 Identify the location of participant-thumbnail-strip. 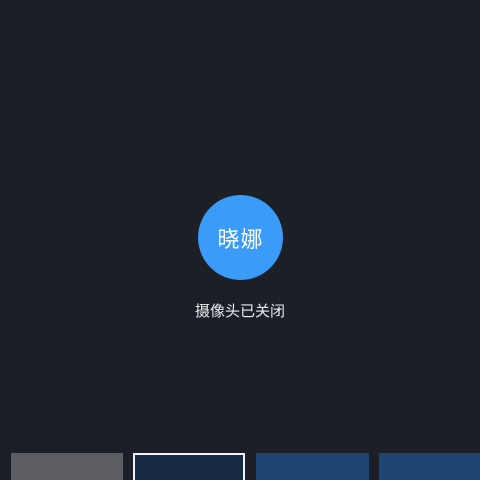
(240, 466).